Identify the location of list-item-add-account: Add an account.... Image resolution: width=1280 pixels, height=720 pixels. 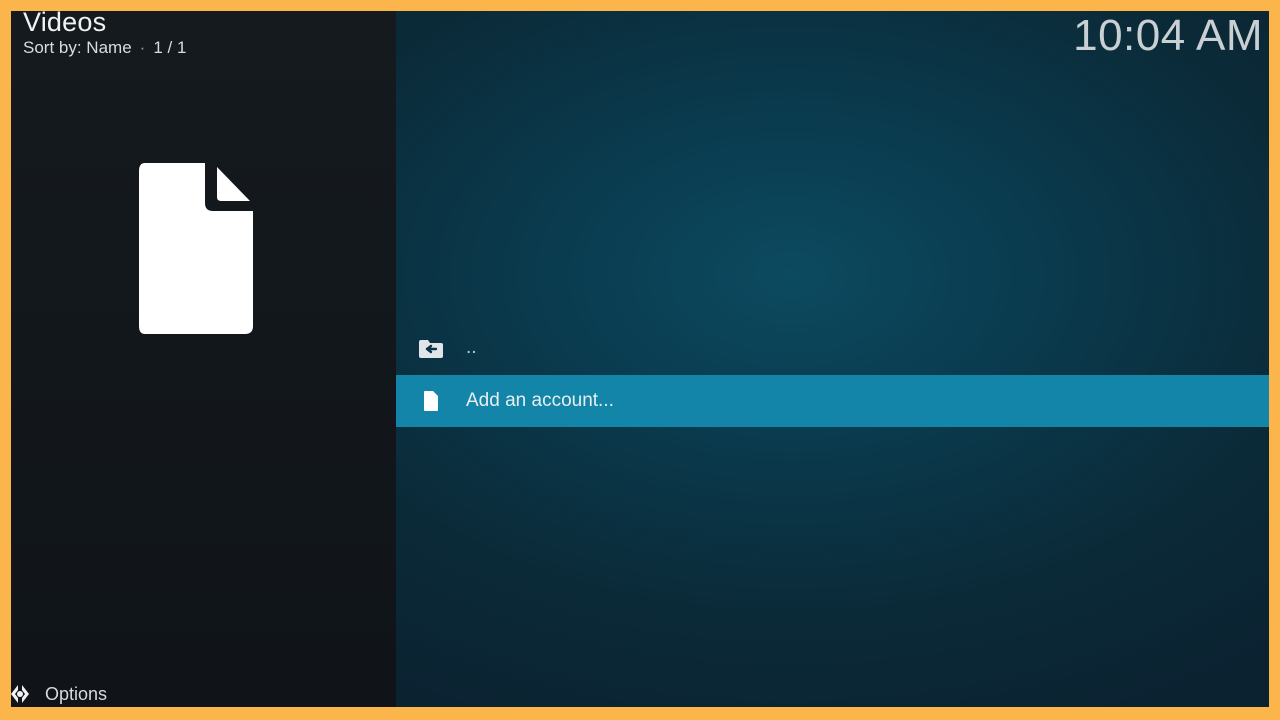
(832, 401).